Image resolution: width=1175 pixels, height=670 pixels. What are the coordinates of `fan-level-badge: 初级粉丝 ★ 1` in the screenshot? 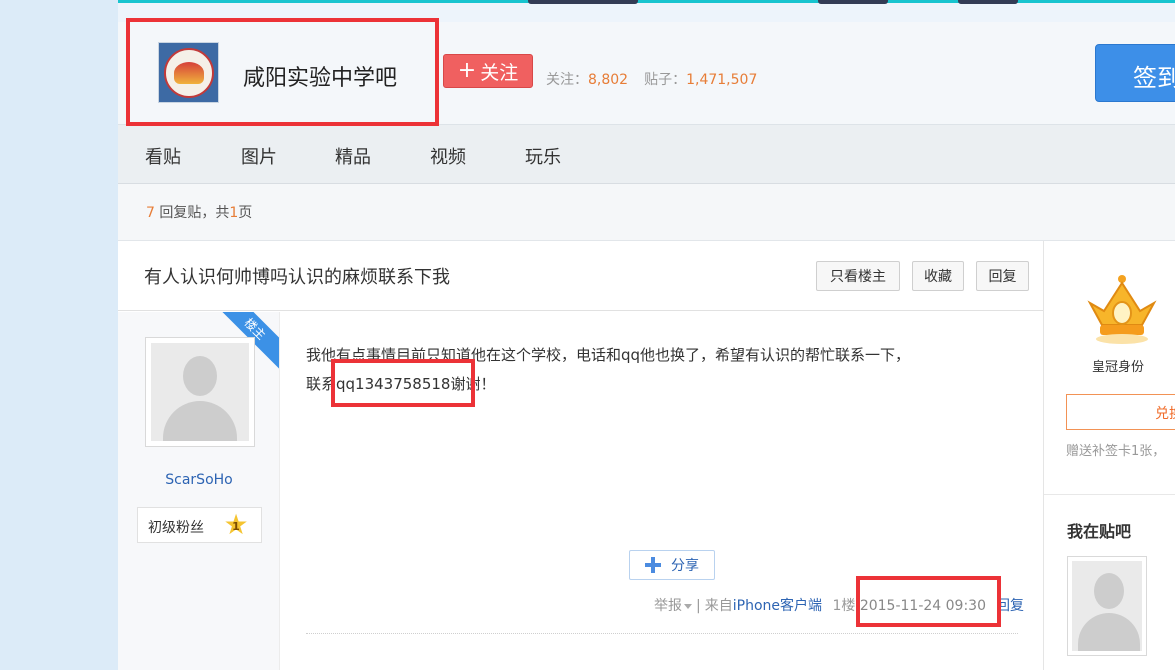 It's located at (199, 525).